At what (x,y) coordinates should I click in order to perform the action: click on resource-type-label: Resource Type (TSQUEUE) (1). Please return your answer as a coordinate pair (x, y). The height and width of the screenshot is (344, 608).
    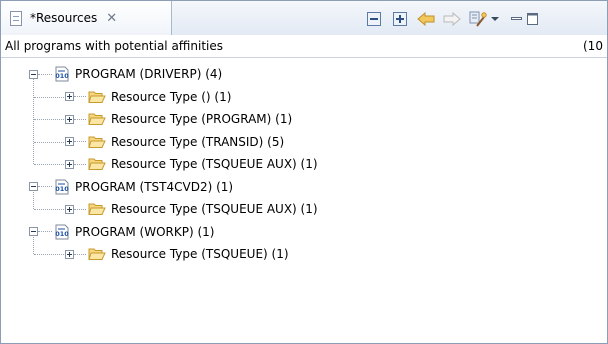
    Looking at the image, I should click on (200, 254).